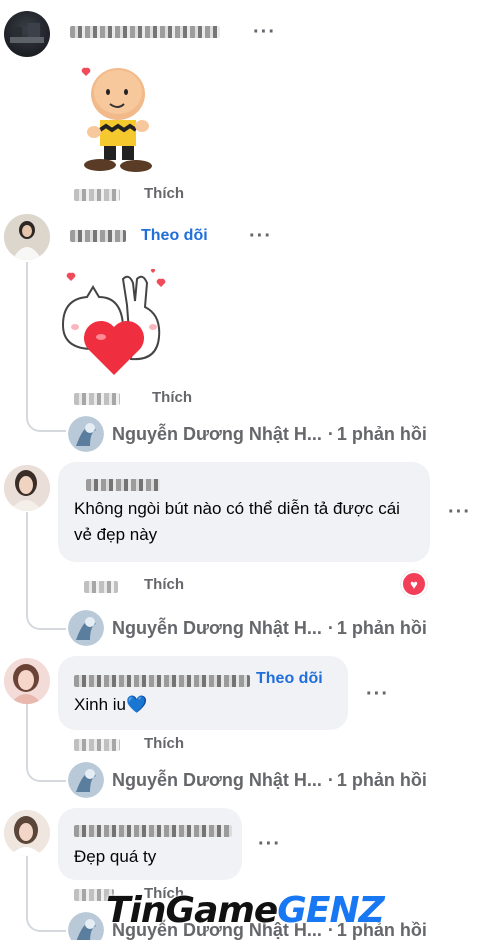 Image resolution: width=483 pixels, height=940 pixels. I want to click on comment-text: Xinh iu💙, so click(111, 704).